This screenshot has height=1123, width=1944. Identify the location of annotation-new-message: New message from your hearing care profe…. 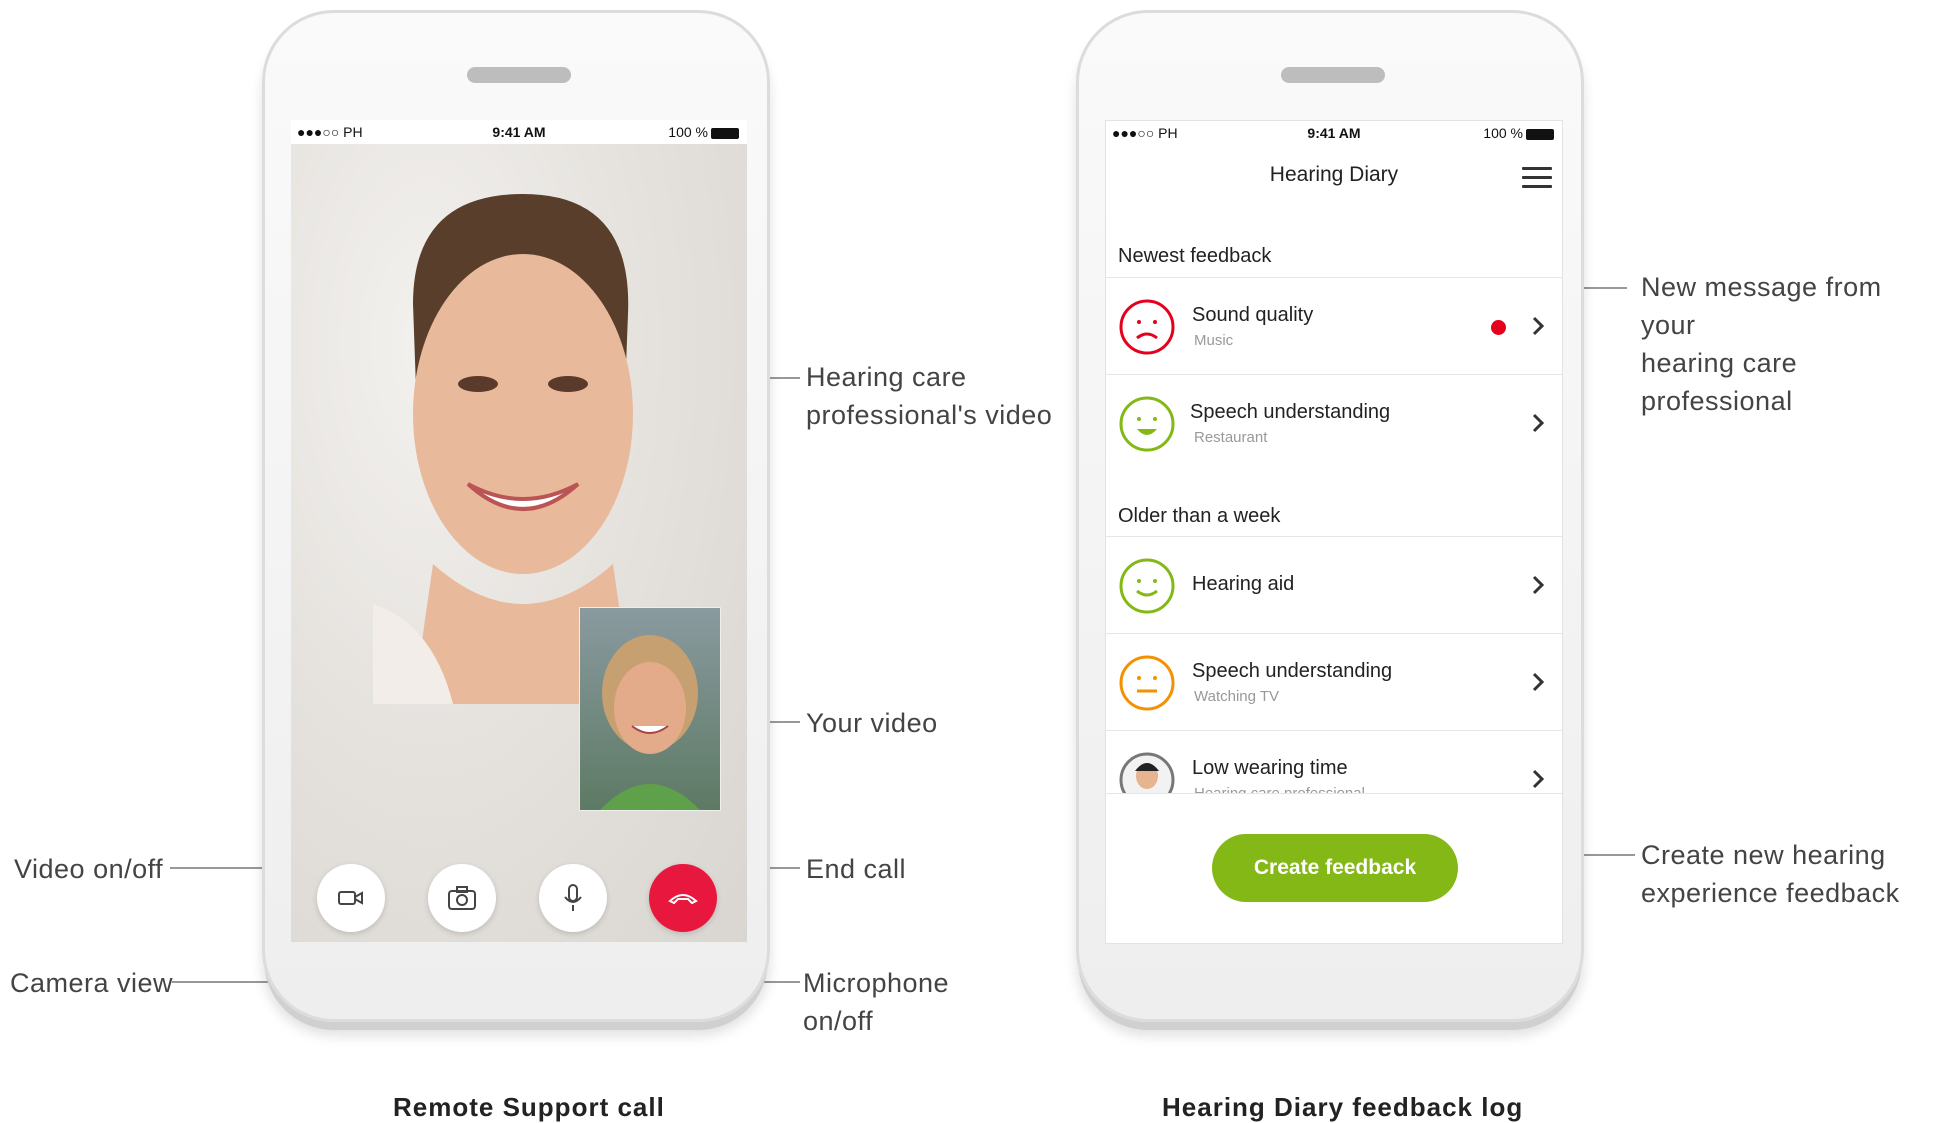
(1792, 344).